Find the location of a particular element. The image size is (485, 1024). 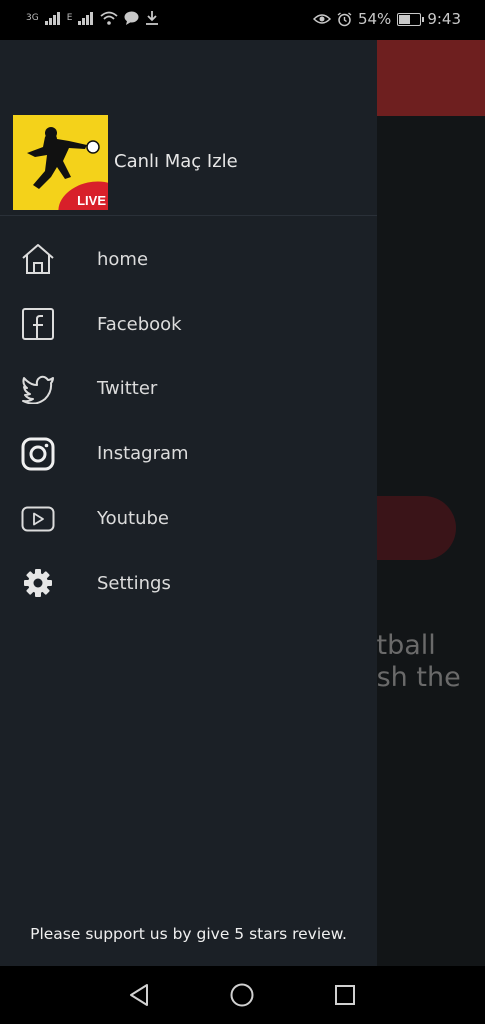

network-type-1: 3G is located at coordinates (32, 17).